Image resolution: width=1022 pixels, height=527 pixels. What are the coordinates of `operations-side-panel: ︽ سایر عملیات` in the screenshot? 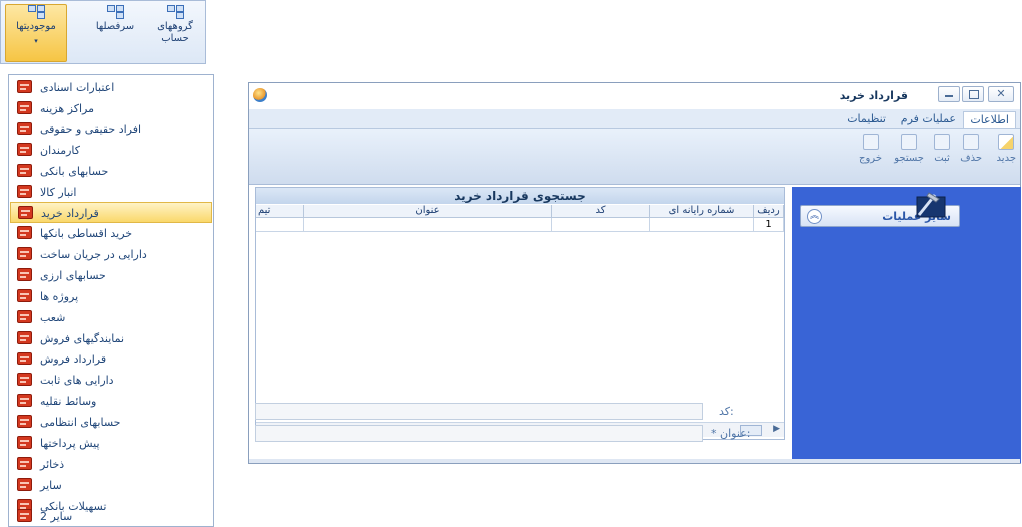 It's located at (906, 325).